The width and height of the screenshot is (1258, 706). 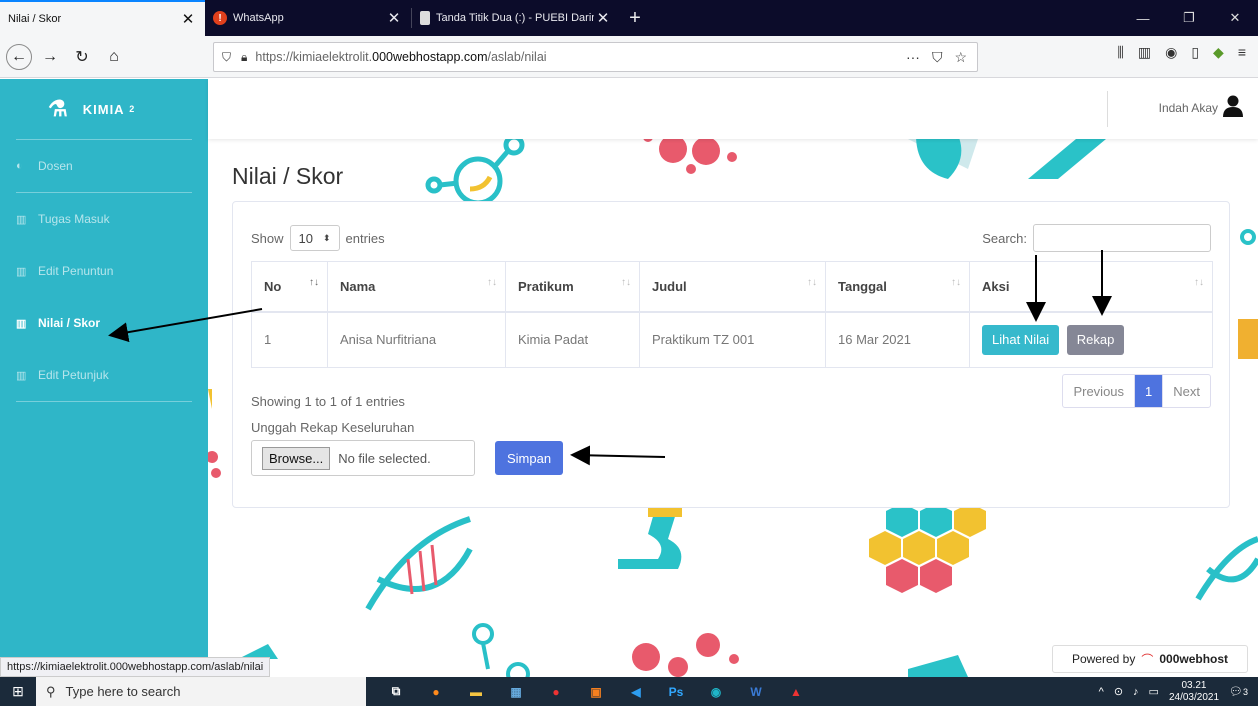 What do you see at coordinates (1136, 692) in the screenshot?
I see `volume-icon: ♪` at bounding box center [1136, 692].